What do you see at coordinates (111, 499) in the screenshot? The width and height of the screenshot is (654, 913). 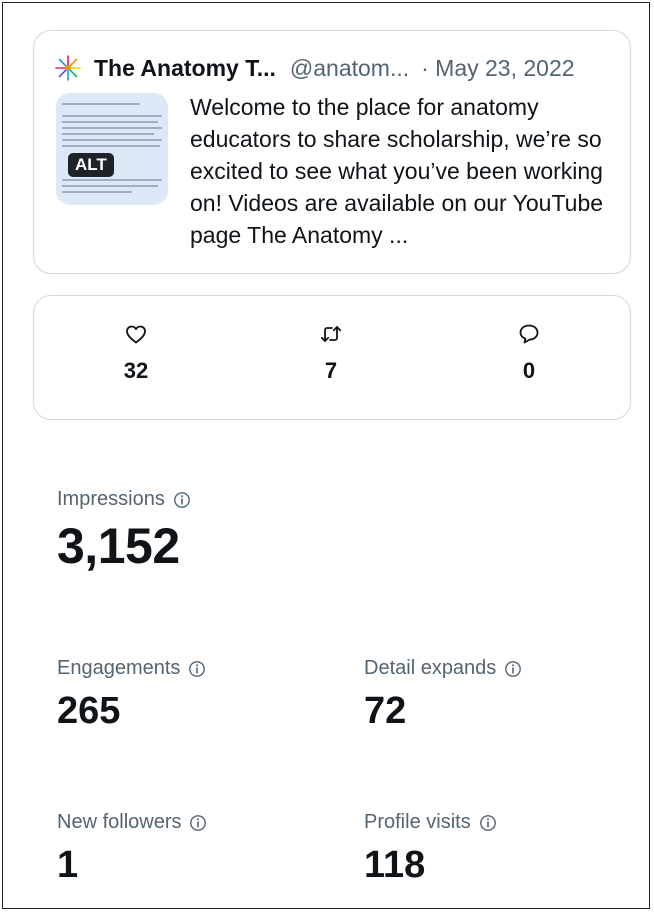 I see `impressions-label: Impressions` at bounding box center [111, 499].